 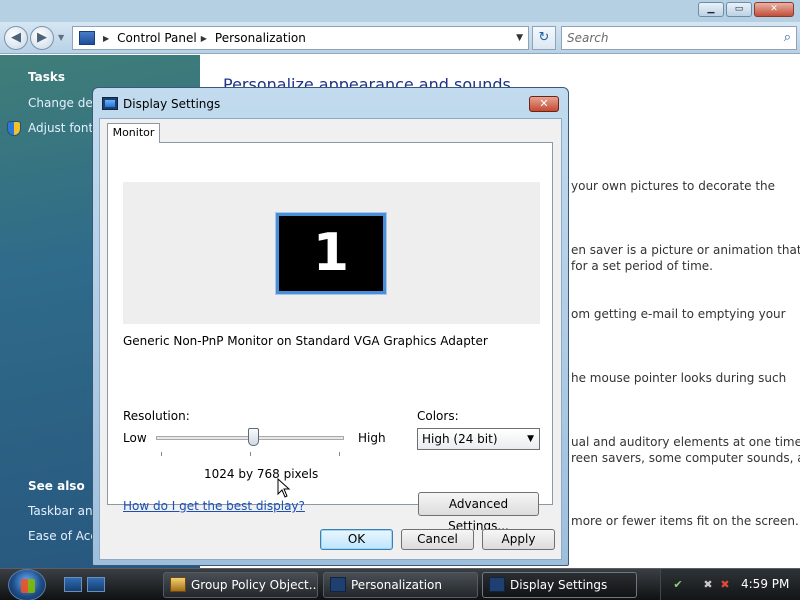 I want to click on breadcrumb-personalization: Personalization, so click(x=260, y=38).